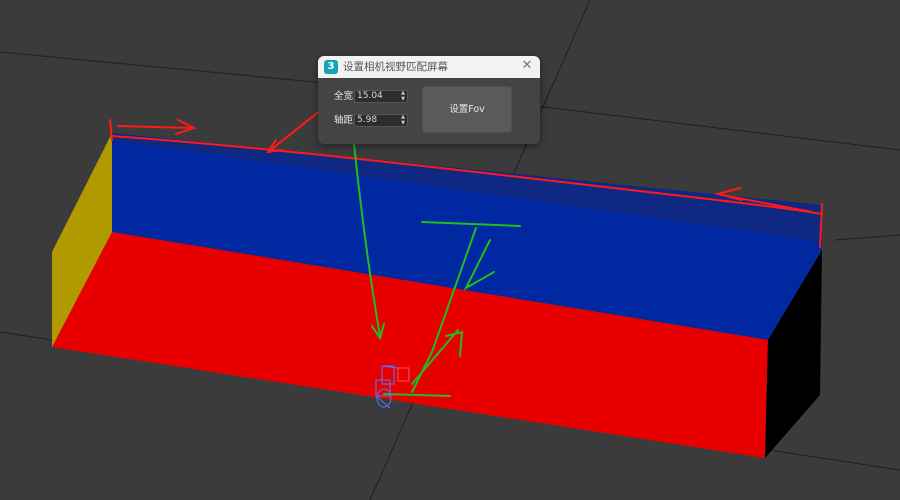 Image resolution: width=900 pixels, height=500 pixels. I want to click on full-width-value: 15.04, so click(370, 96).